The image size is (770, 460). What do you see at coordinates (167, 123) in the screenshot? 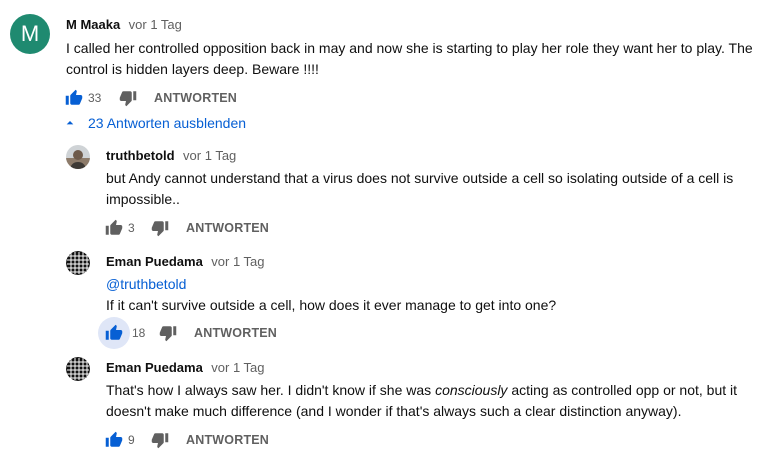
I see `replies-toggle-label: 23 Antworten ausblenden` at bounding box center [167, 123].